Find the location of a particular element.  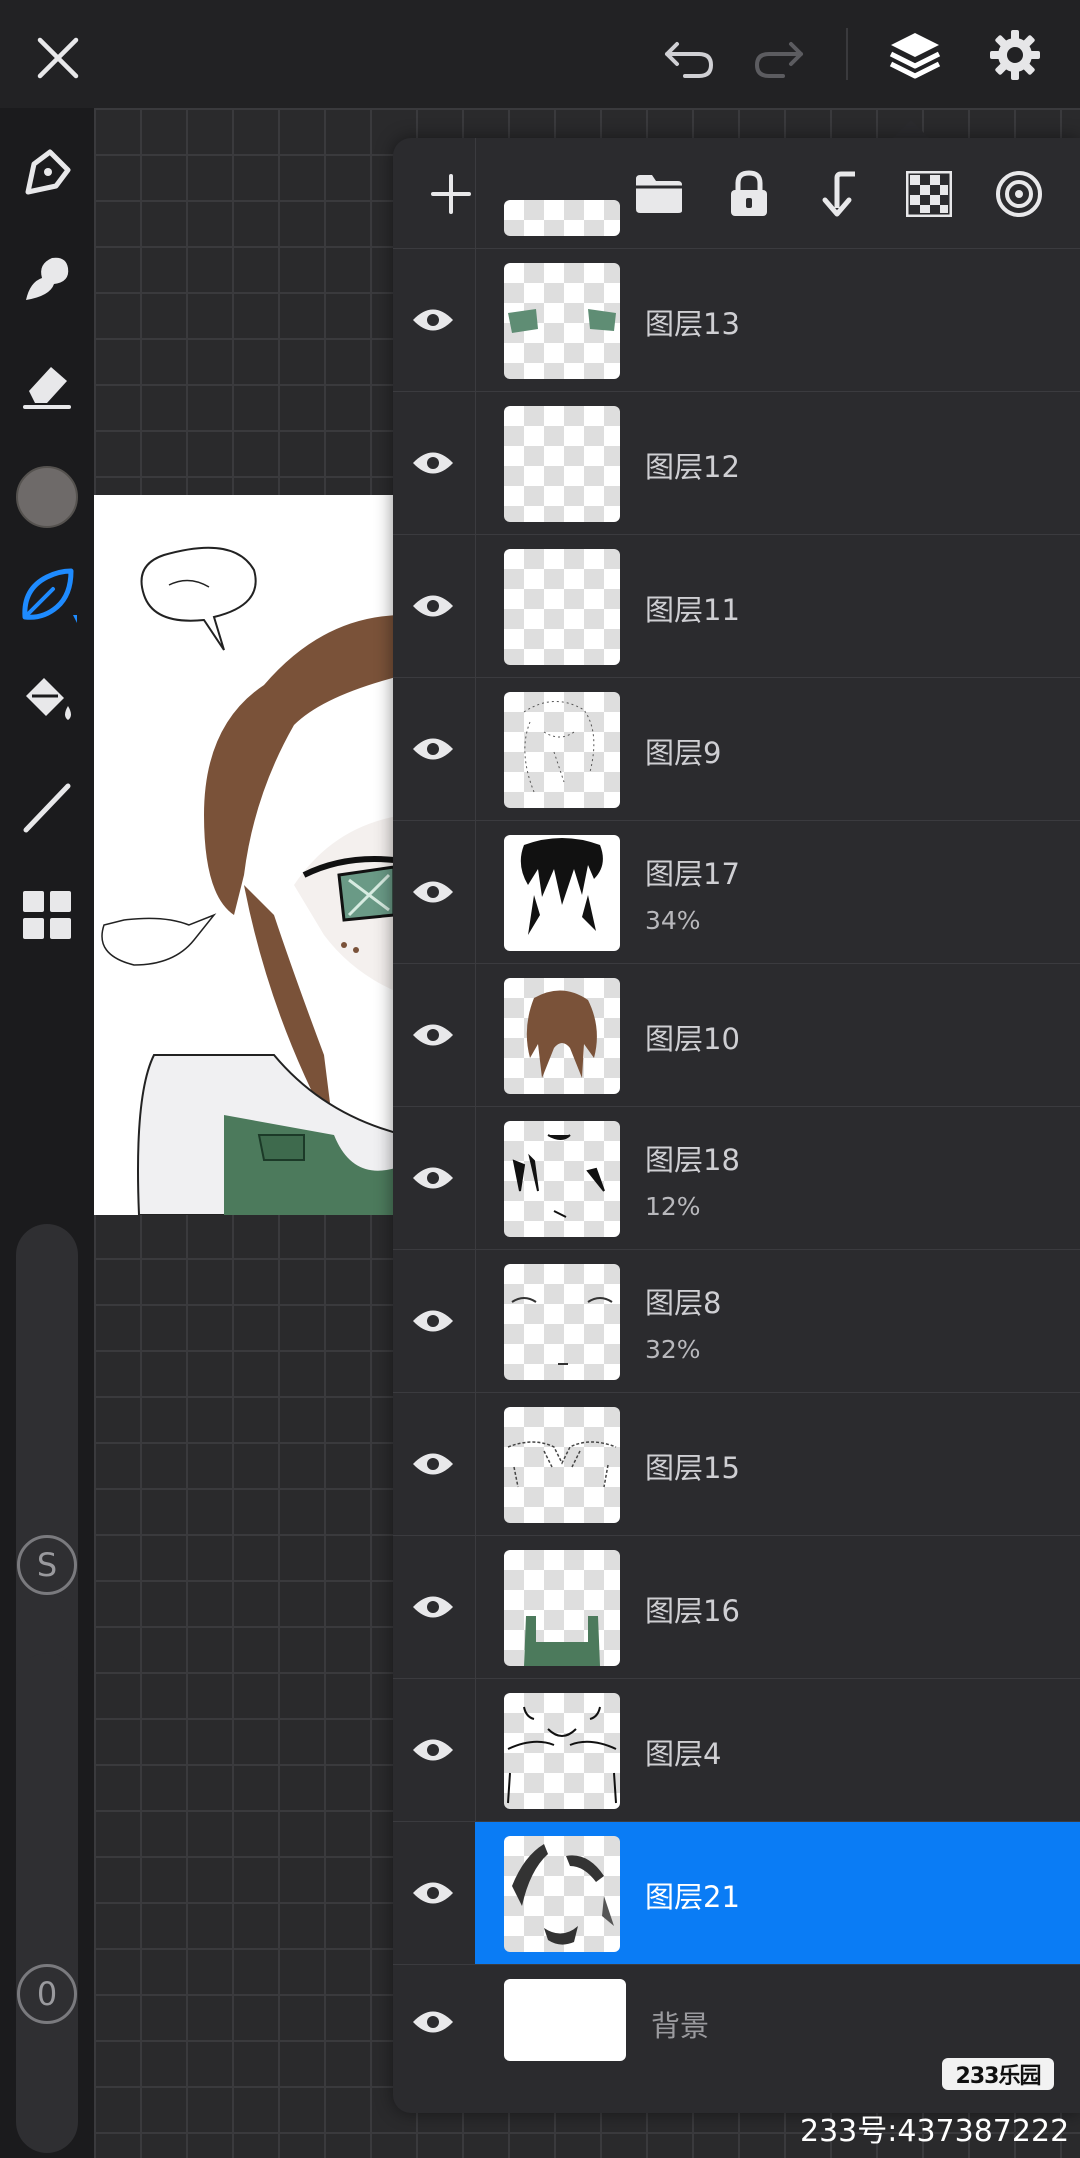

layer-name: 背景 is located at coordinates (680, 2026).